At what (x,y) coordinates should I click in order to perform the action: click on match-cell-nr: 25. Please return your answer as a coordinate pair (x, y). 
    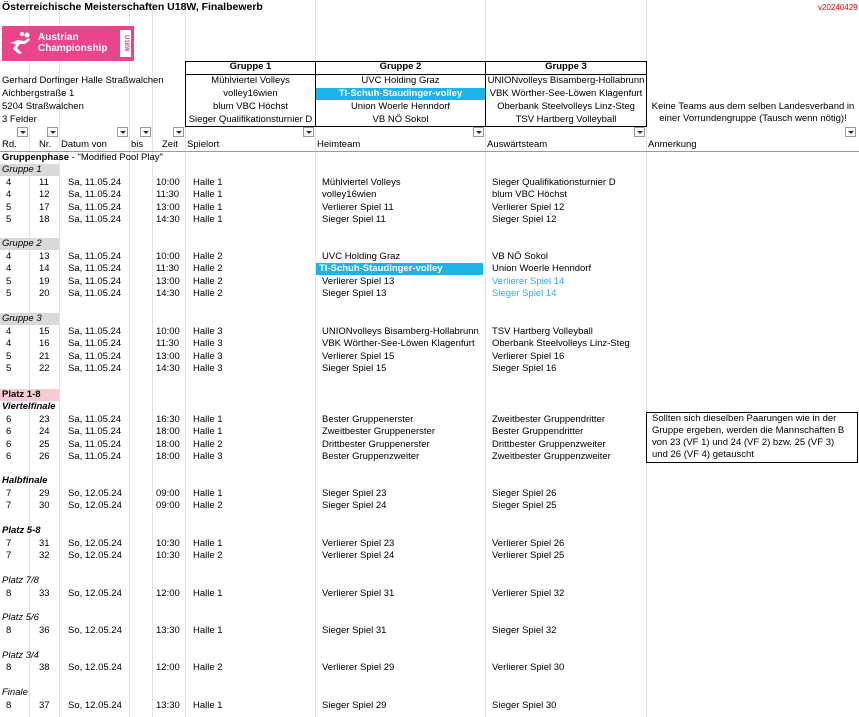
    Looking at the image, I should click on (44, 444).